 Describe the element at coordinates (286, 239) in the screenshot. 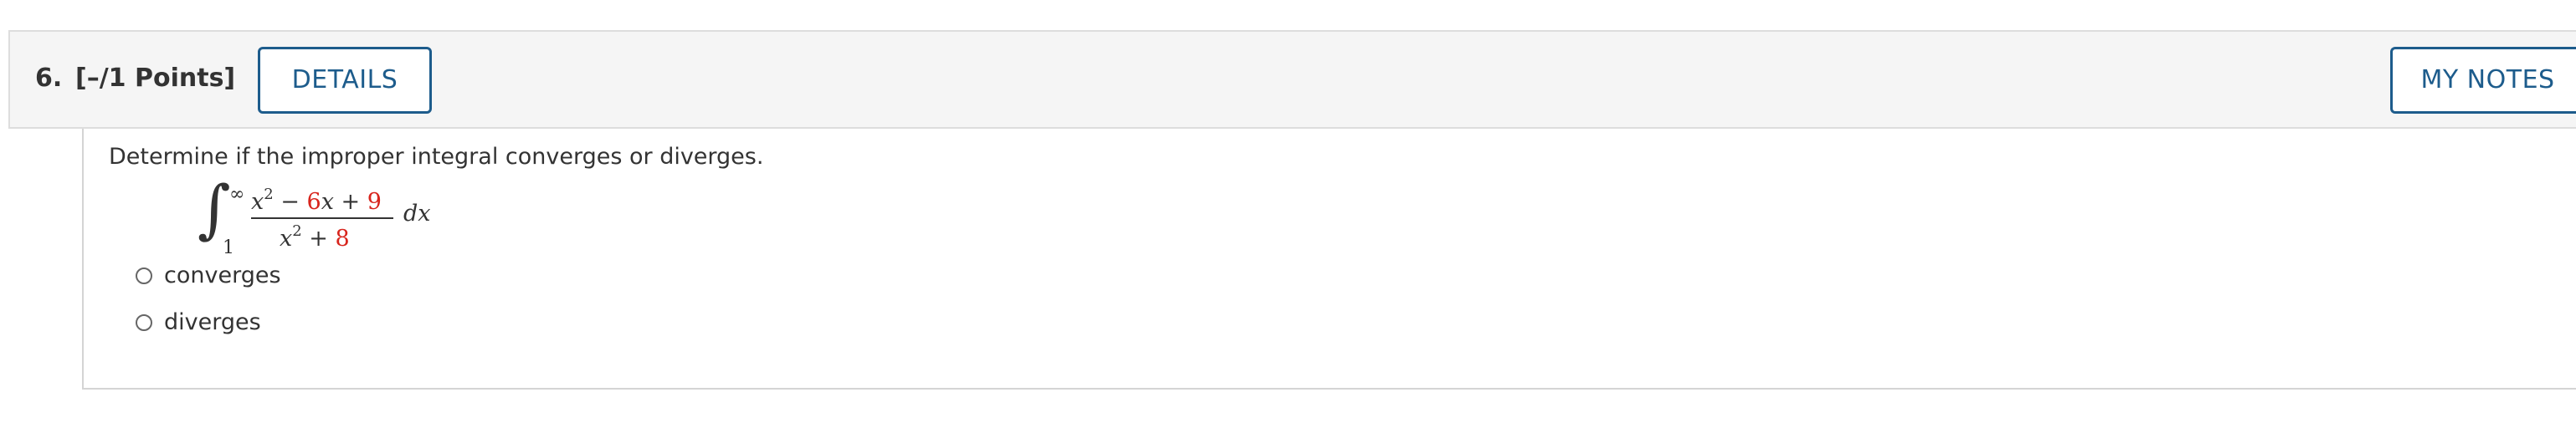

I see `denominator-x: x` at that location.